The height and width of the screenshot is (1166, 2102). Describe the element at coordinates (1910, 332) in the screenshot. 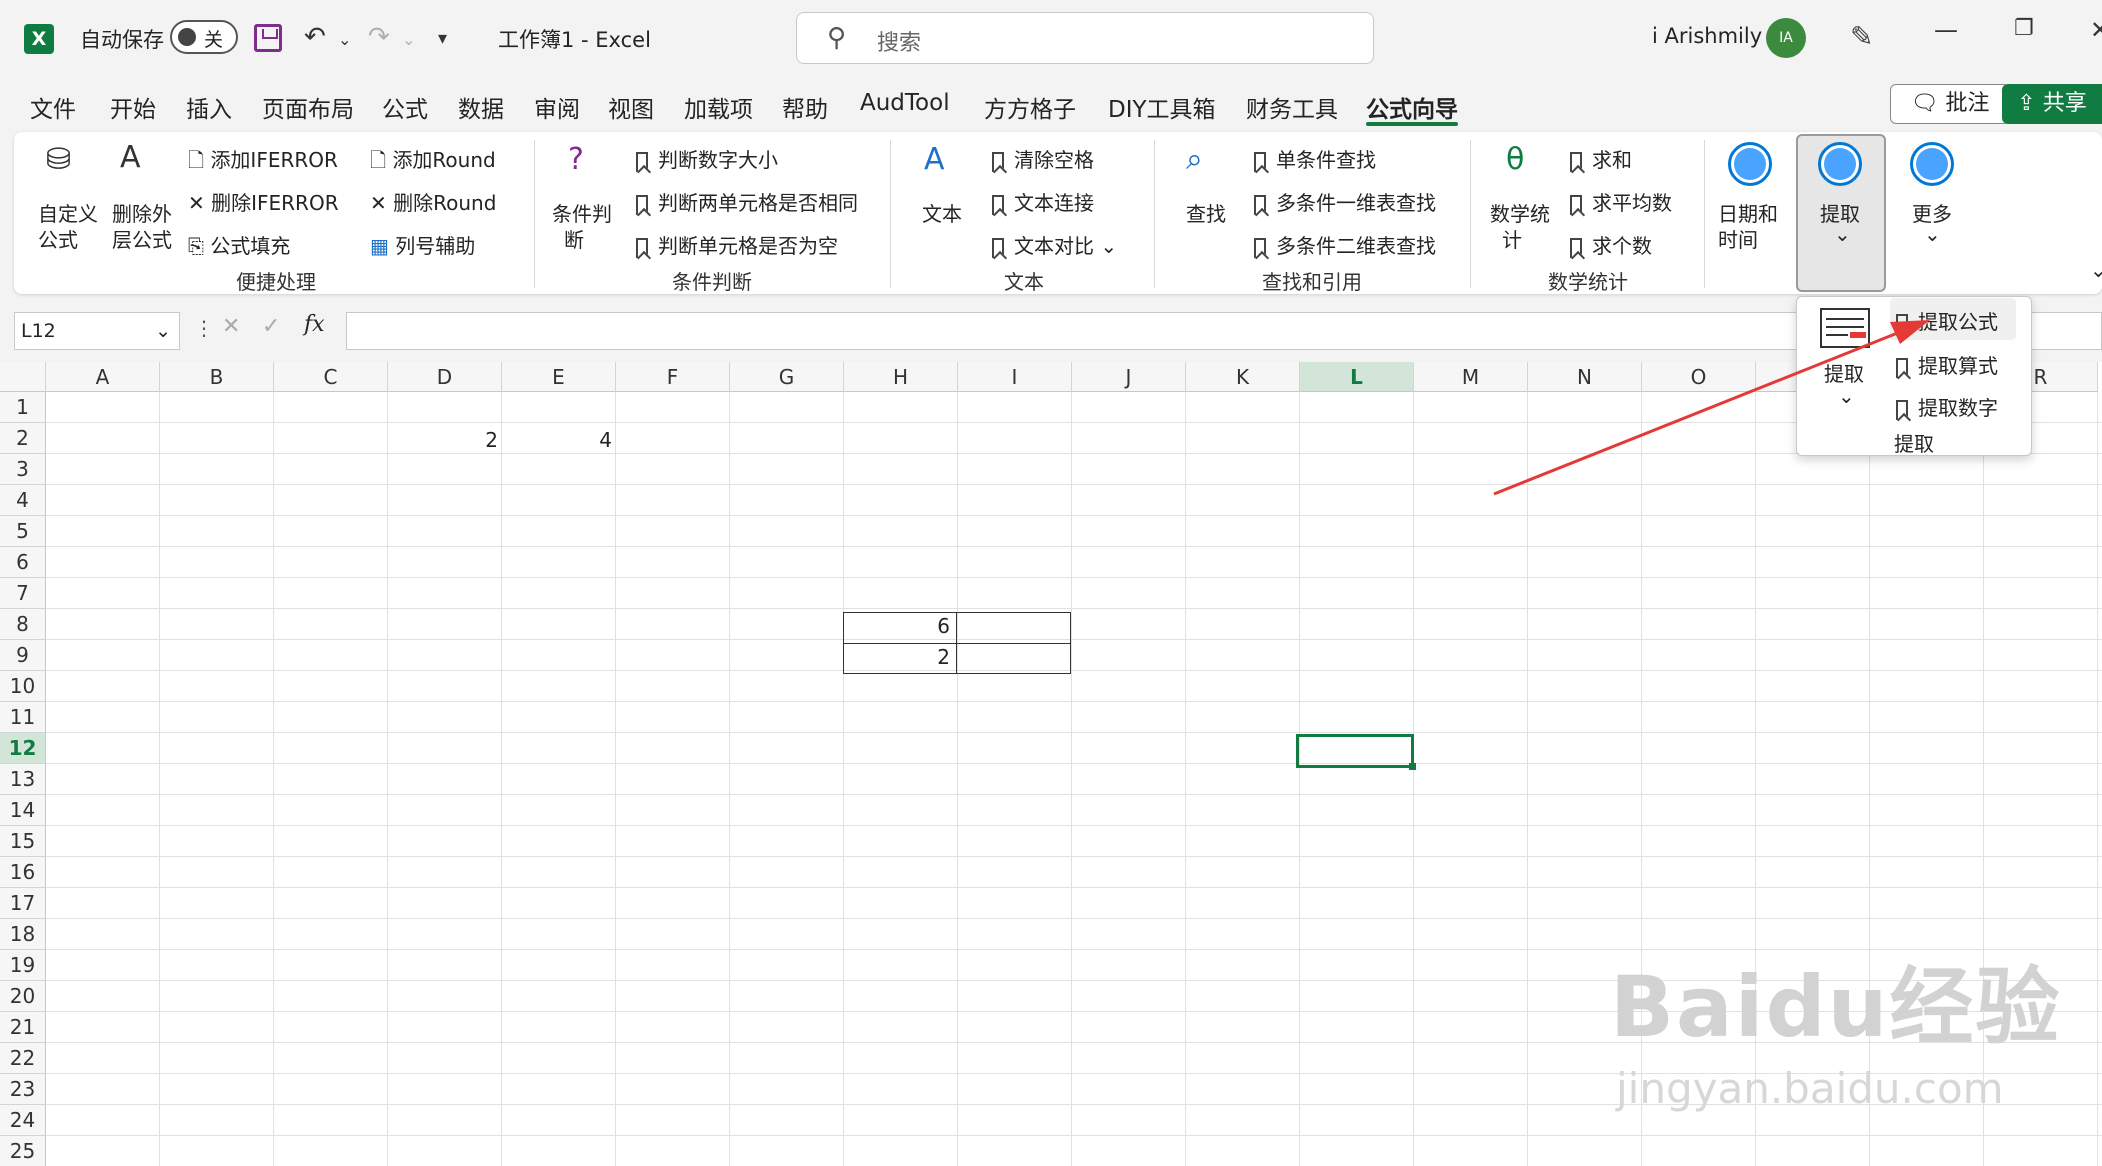

I see `arrow-head` at that location.